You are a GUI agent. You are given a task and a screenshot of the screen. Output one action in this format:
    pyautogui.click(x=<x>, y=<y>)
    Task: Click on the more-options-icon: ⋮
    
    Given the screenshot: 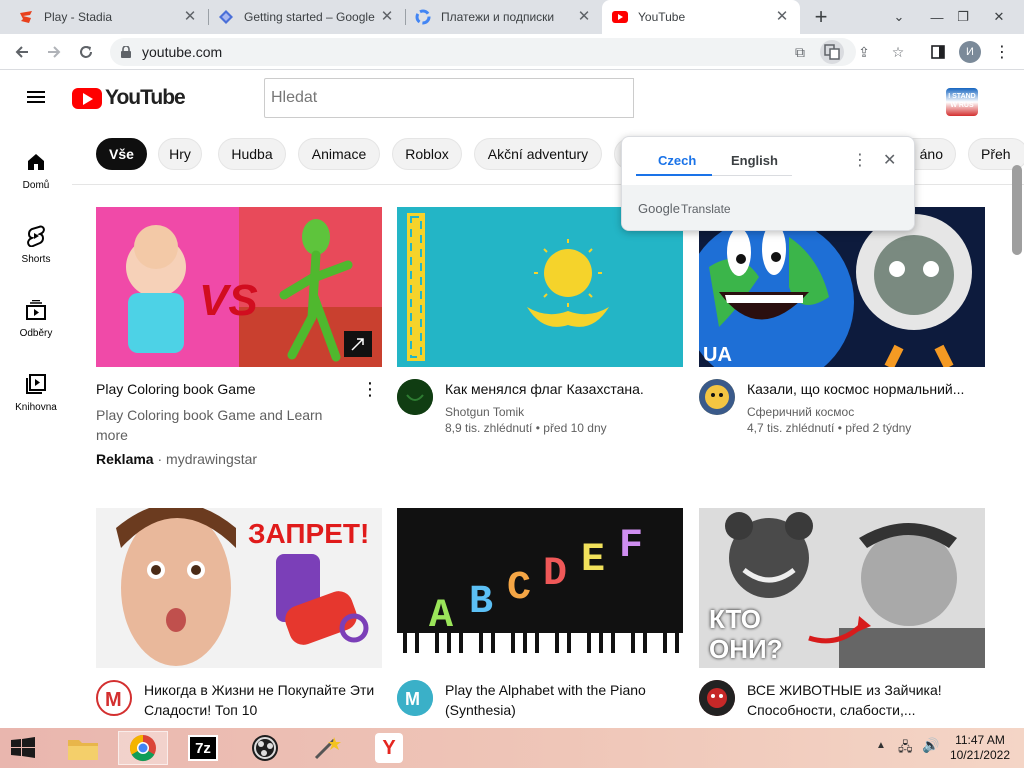 What is the action you would take?
    pyautogui.click(x=370, y=423)
    